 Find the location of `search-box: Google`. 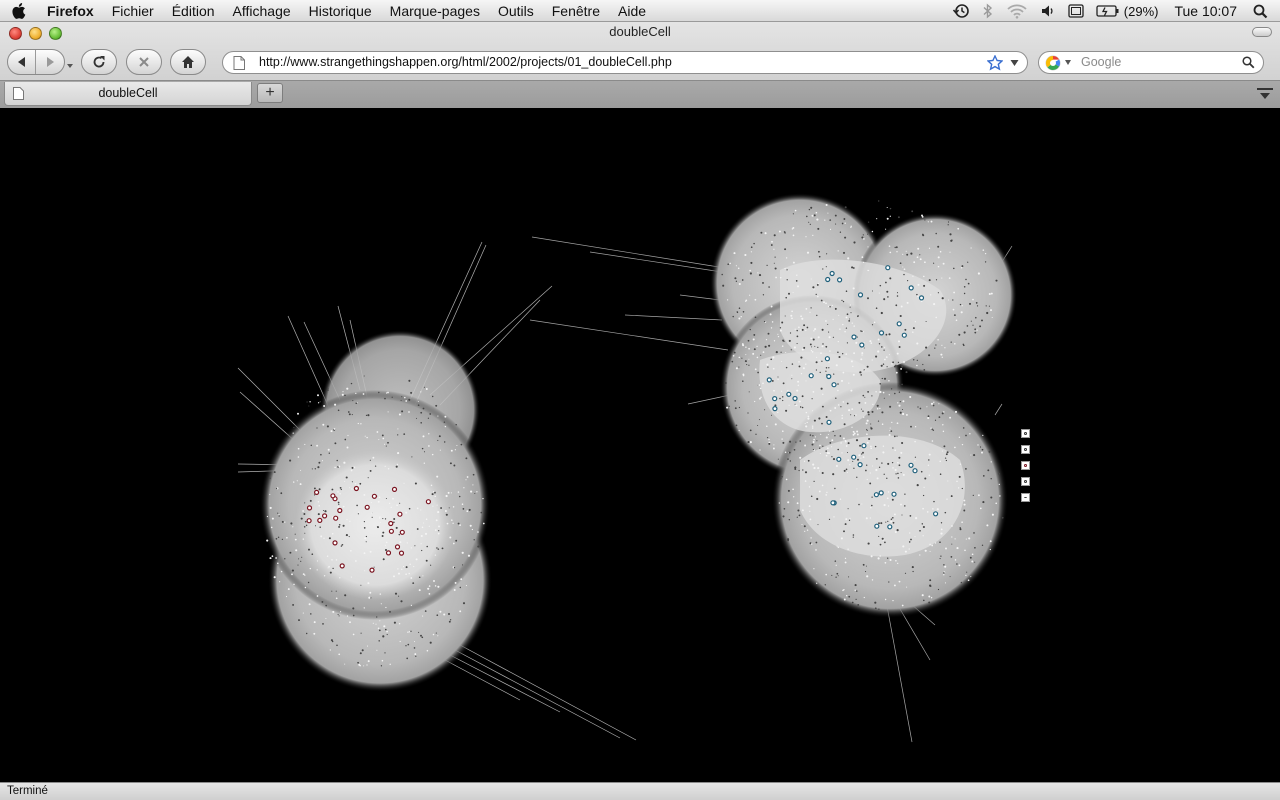

search-box: Google is located at coordinates (1151, 62).